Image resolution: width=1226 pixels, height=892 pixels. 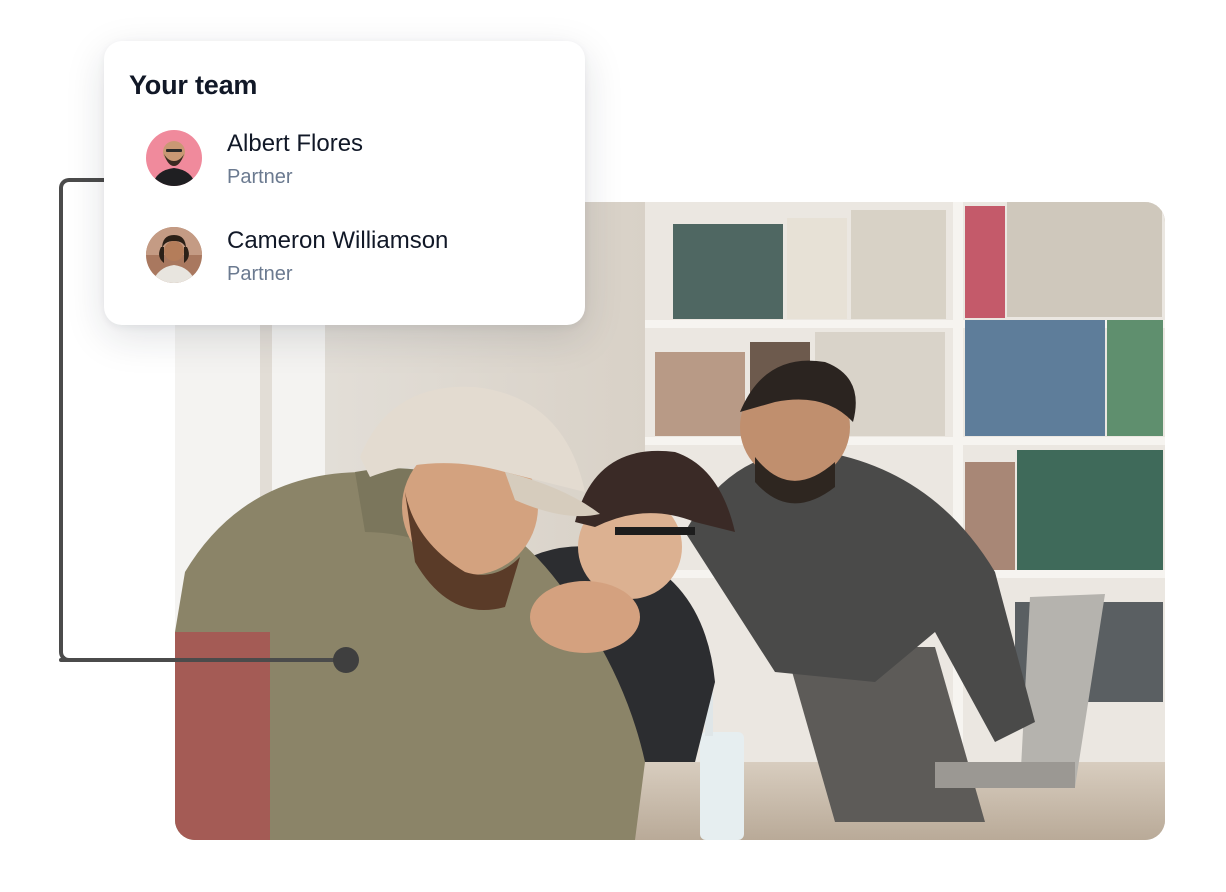 I want to click on person-avatar-pink-icon, so click(x=174, y=158).